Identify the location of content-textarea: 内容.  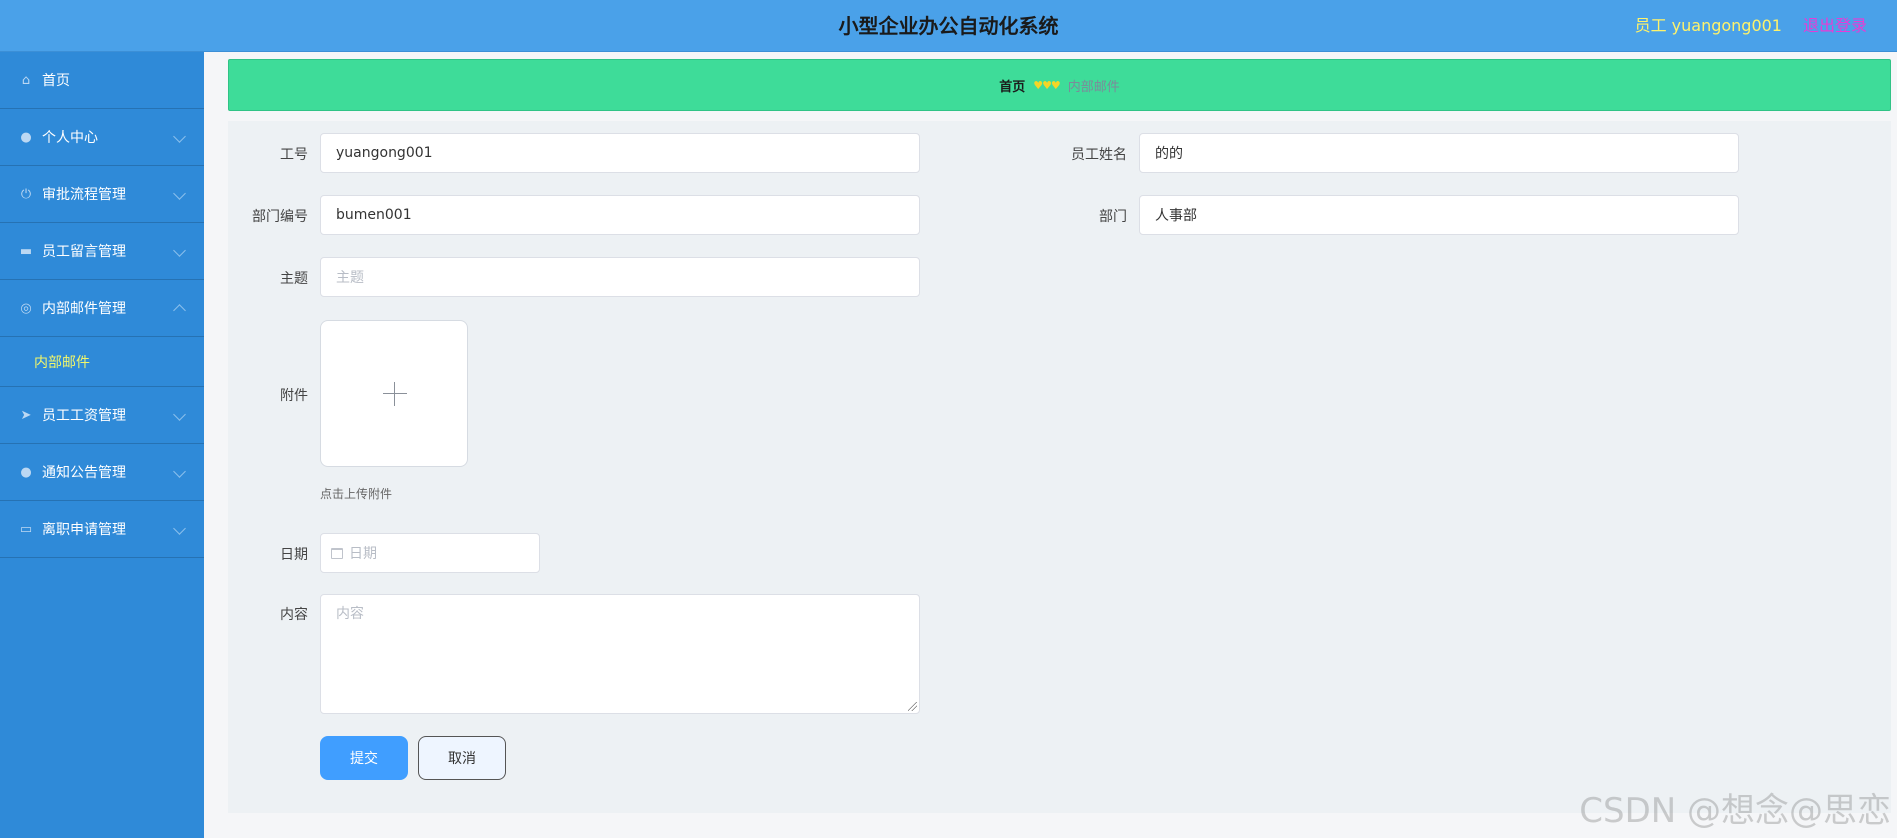
(620, 654).